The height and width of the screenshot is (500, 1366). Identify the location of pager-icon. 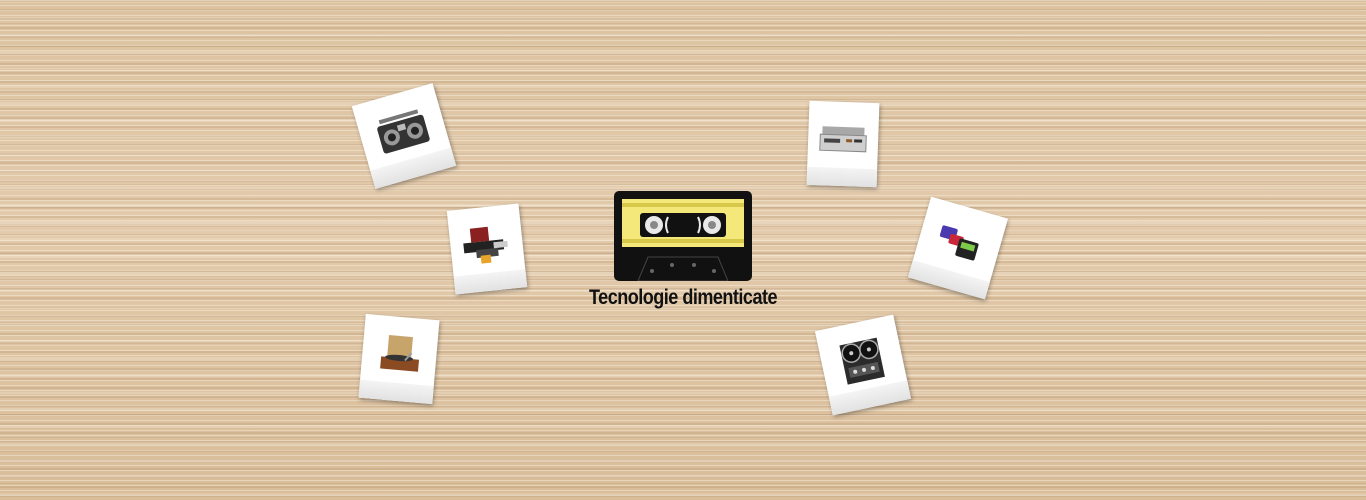
(959, 243).